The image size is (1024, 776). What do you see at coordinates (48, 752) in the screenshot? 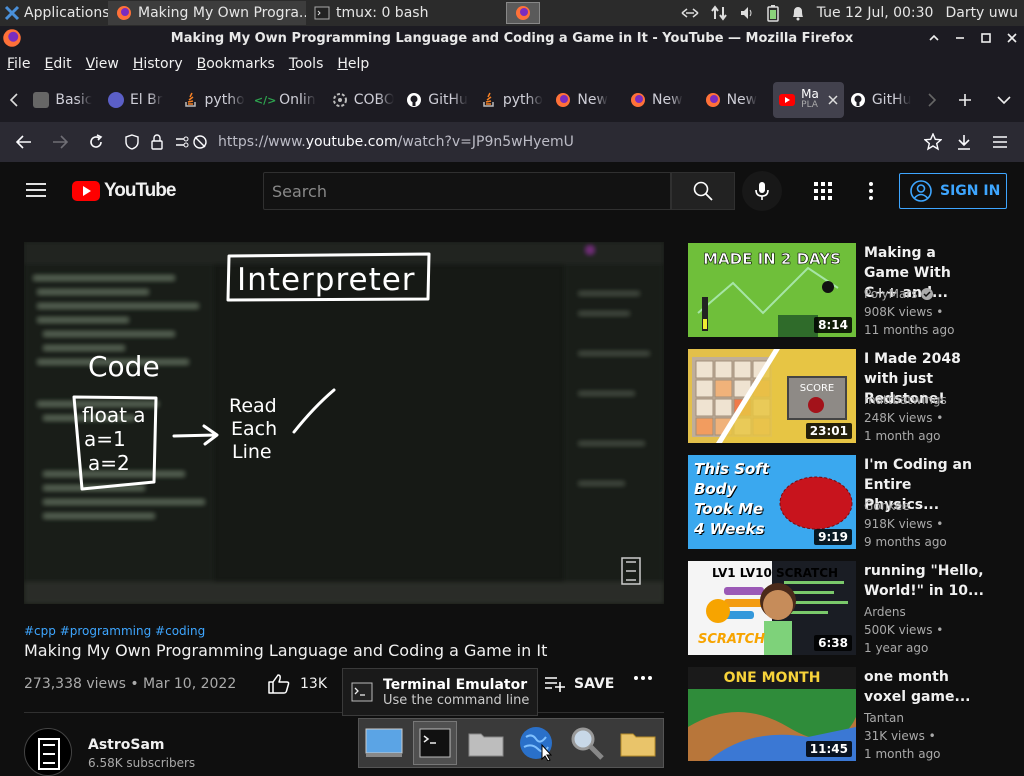
I see `channel-avatar` at bounding box center [48, 752].